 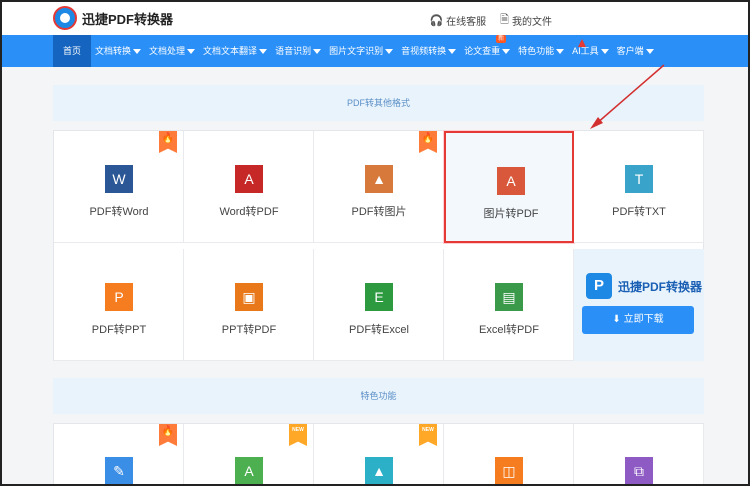 I want to click on tool-card: P PDF转PPT, so click(x=119, y=305).